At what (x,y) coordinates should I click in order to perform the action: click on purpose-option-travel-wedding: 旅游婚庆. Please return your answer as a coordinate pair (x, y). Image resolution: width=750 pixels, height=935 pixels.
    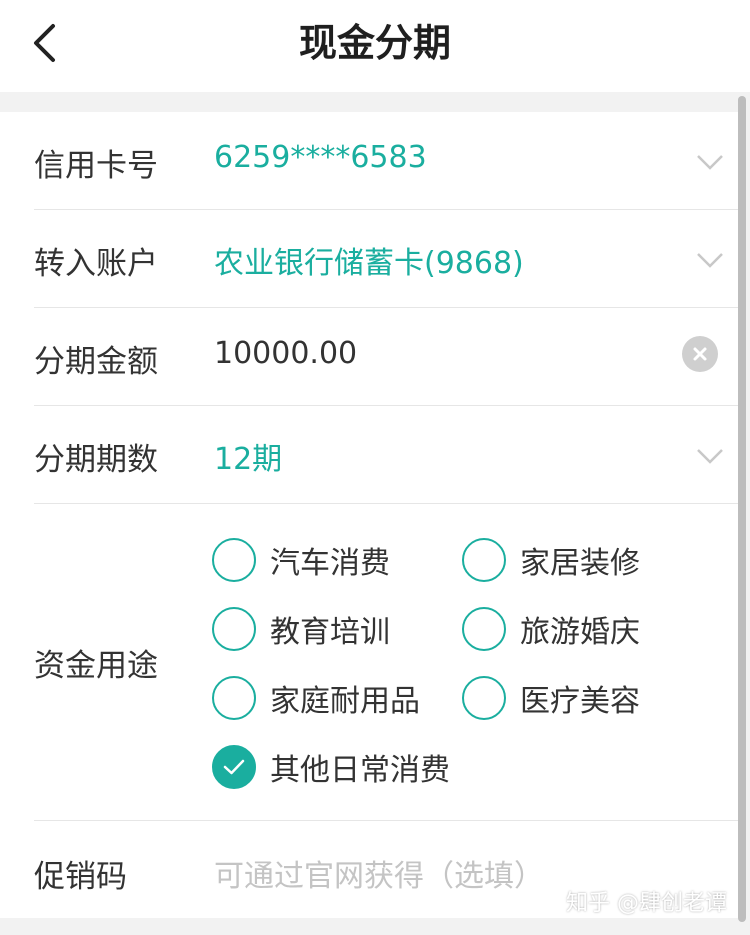
    Looking at the image, I should click on (551, 629).